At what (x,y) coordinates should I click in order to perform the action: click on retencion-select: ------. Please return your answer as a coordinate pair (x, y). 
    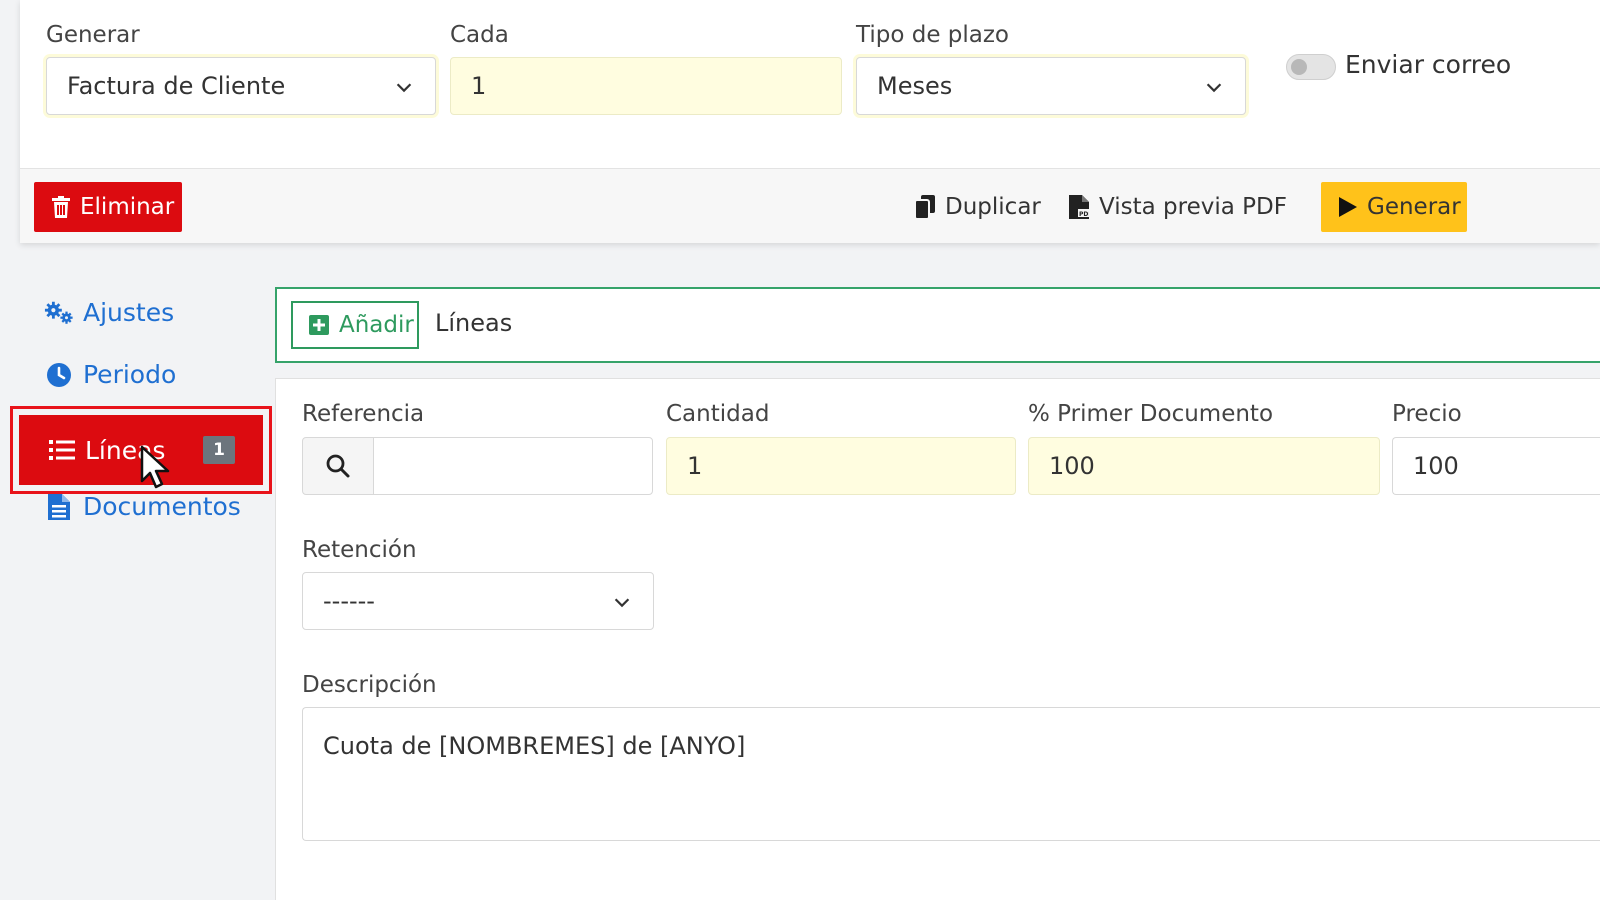
    Looking at the image, I should click on (478, 601).